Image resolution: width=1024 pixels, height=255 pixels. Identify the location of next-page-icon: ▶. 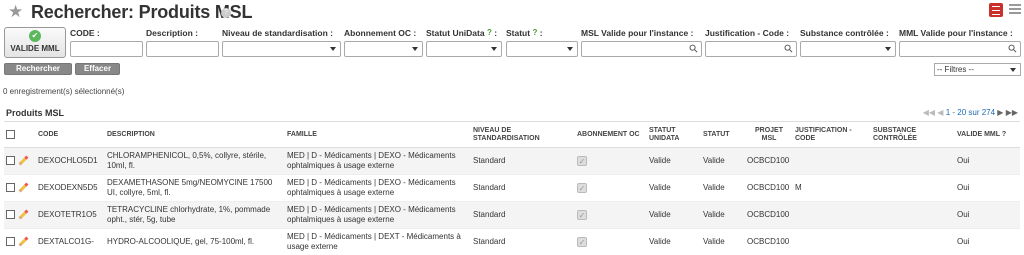
(1000, 112).